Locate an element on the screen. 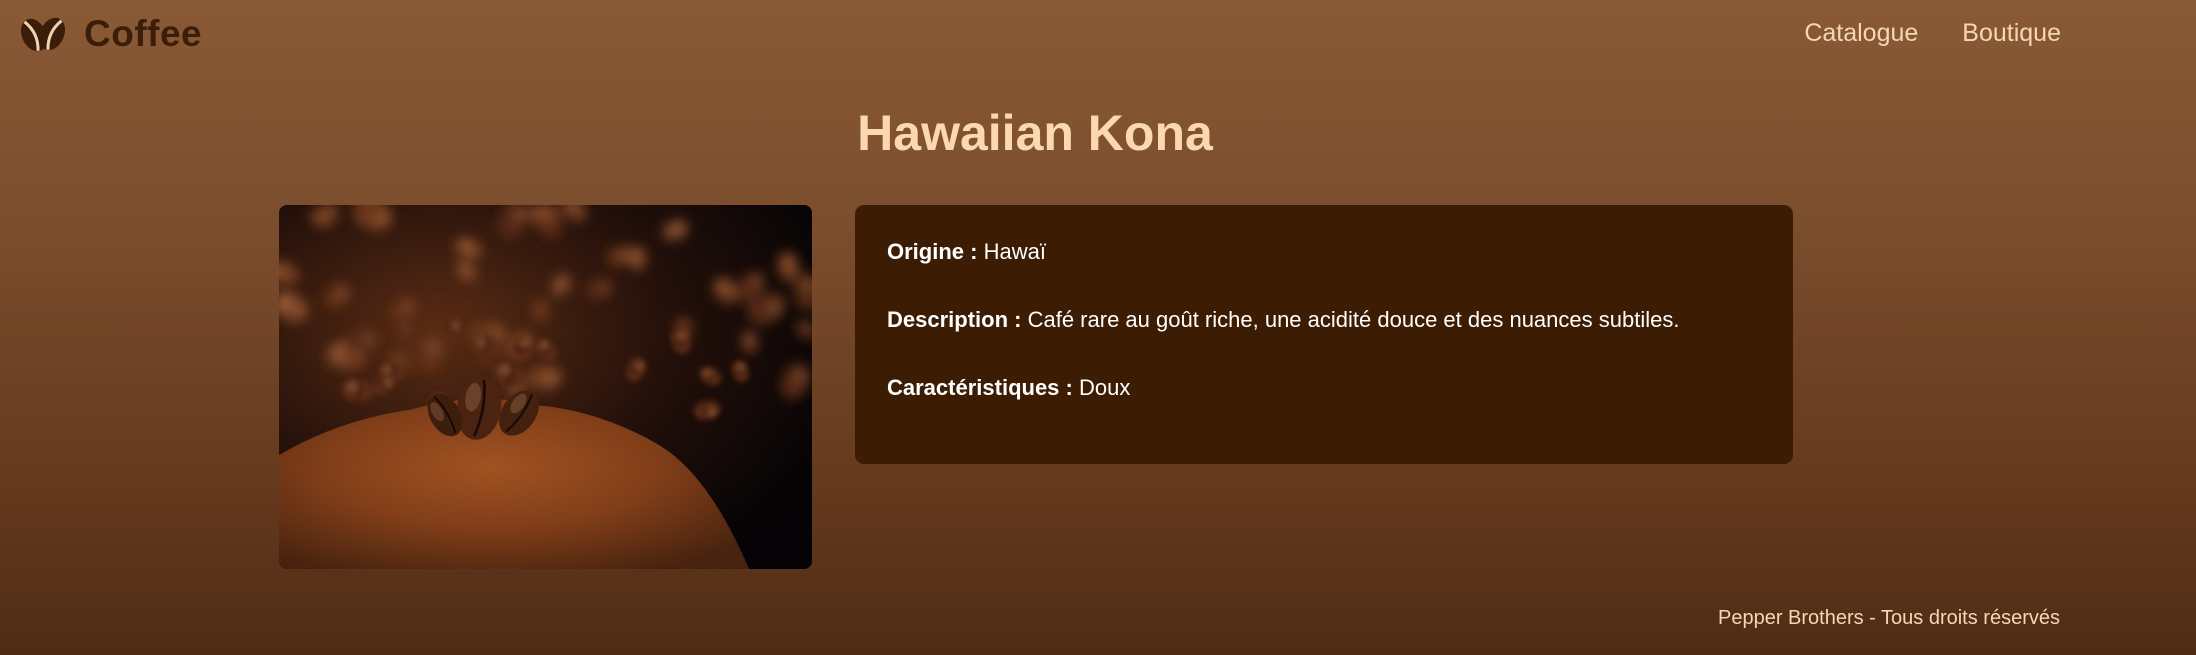 Image resolution: width=2196 pixels, height=655 pixels. brand-name: Coffee is located at coordinates (143, 33).